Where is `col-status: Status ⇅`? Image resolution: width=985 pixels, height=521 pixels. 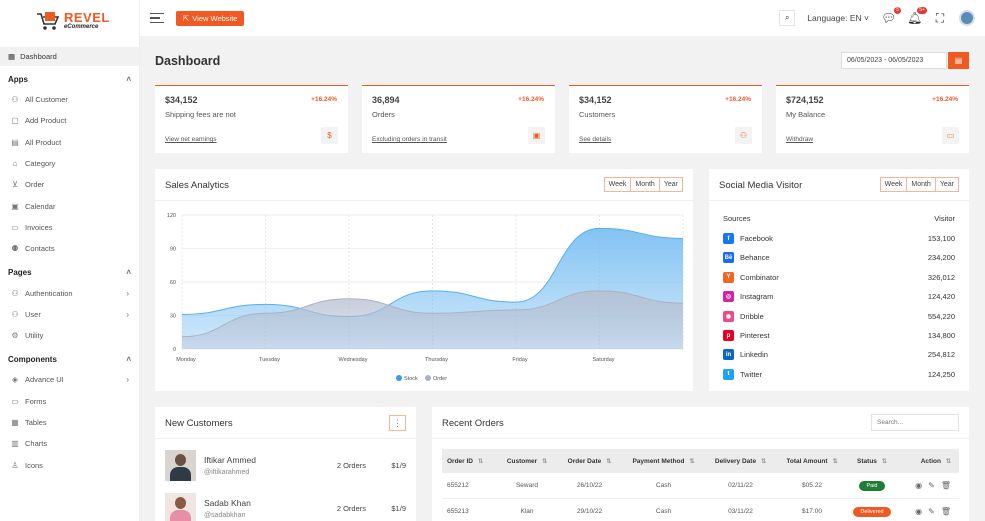 col-status: Status ⇅ is located at coordinates (872, 461).